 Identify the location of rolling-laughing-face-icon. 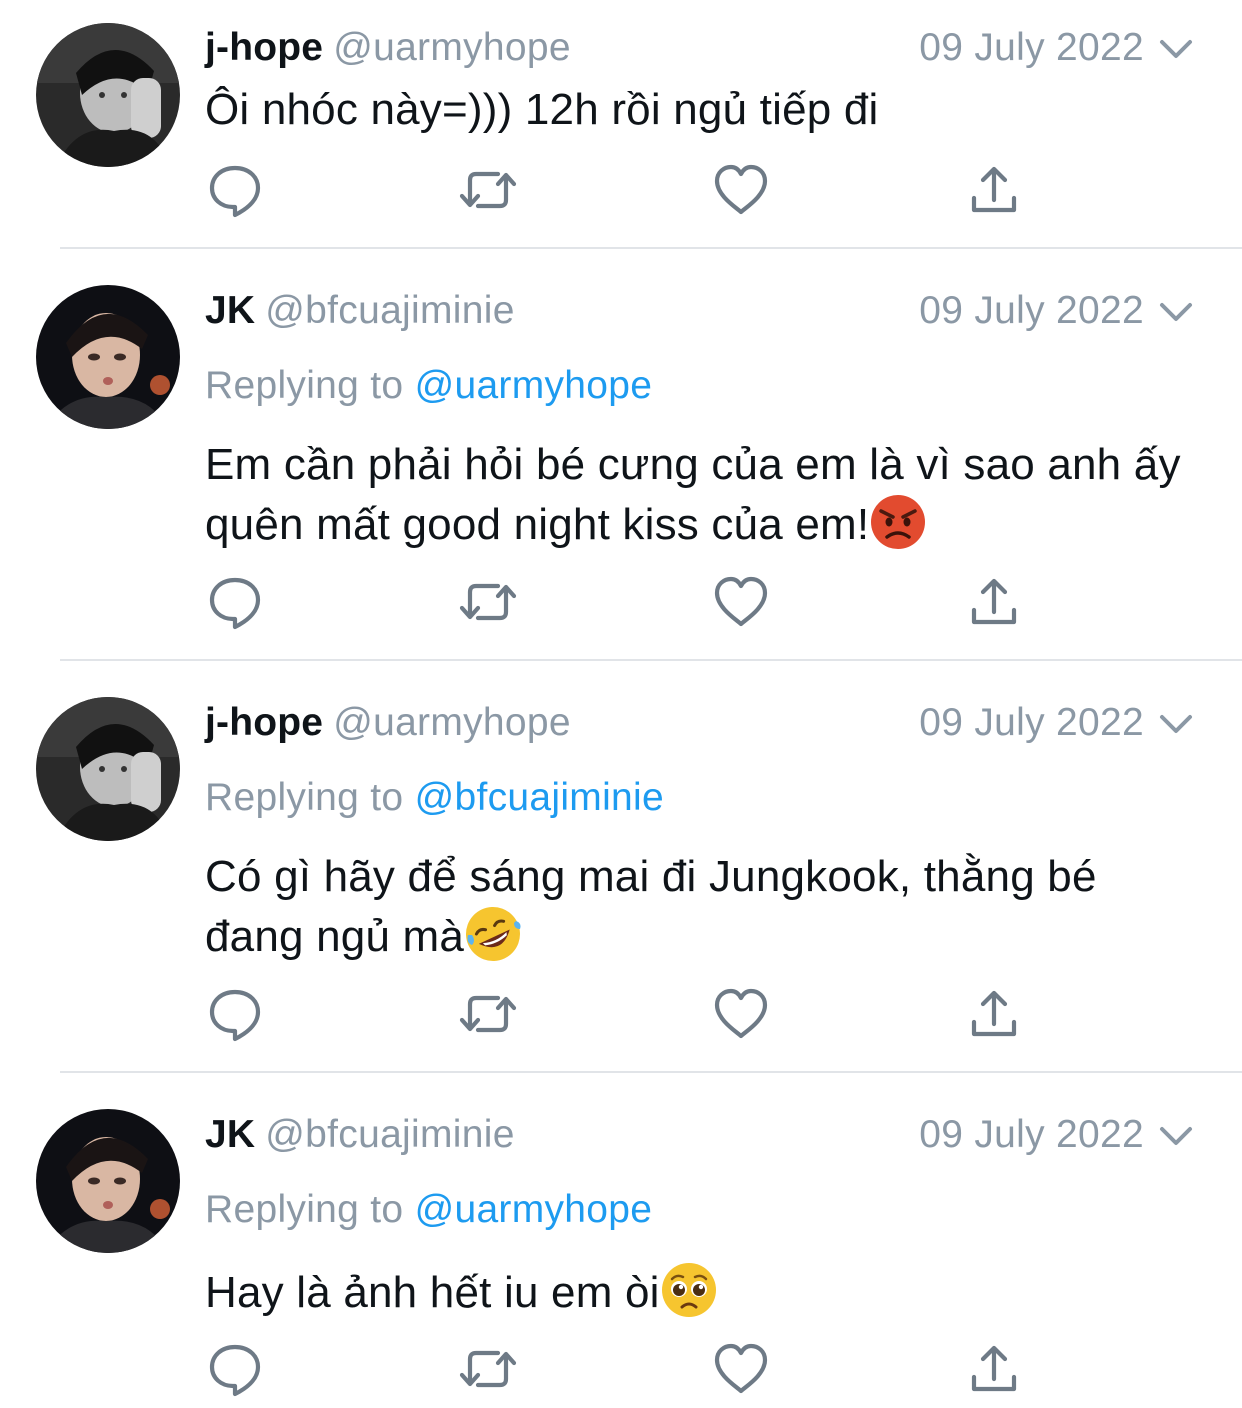
(493, 934).